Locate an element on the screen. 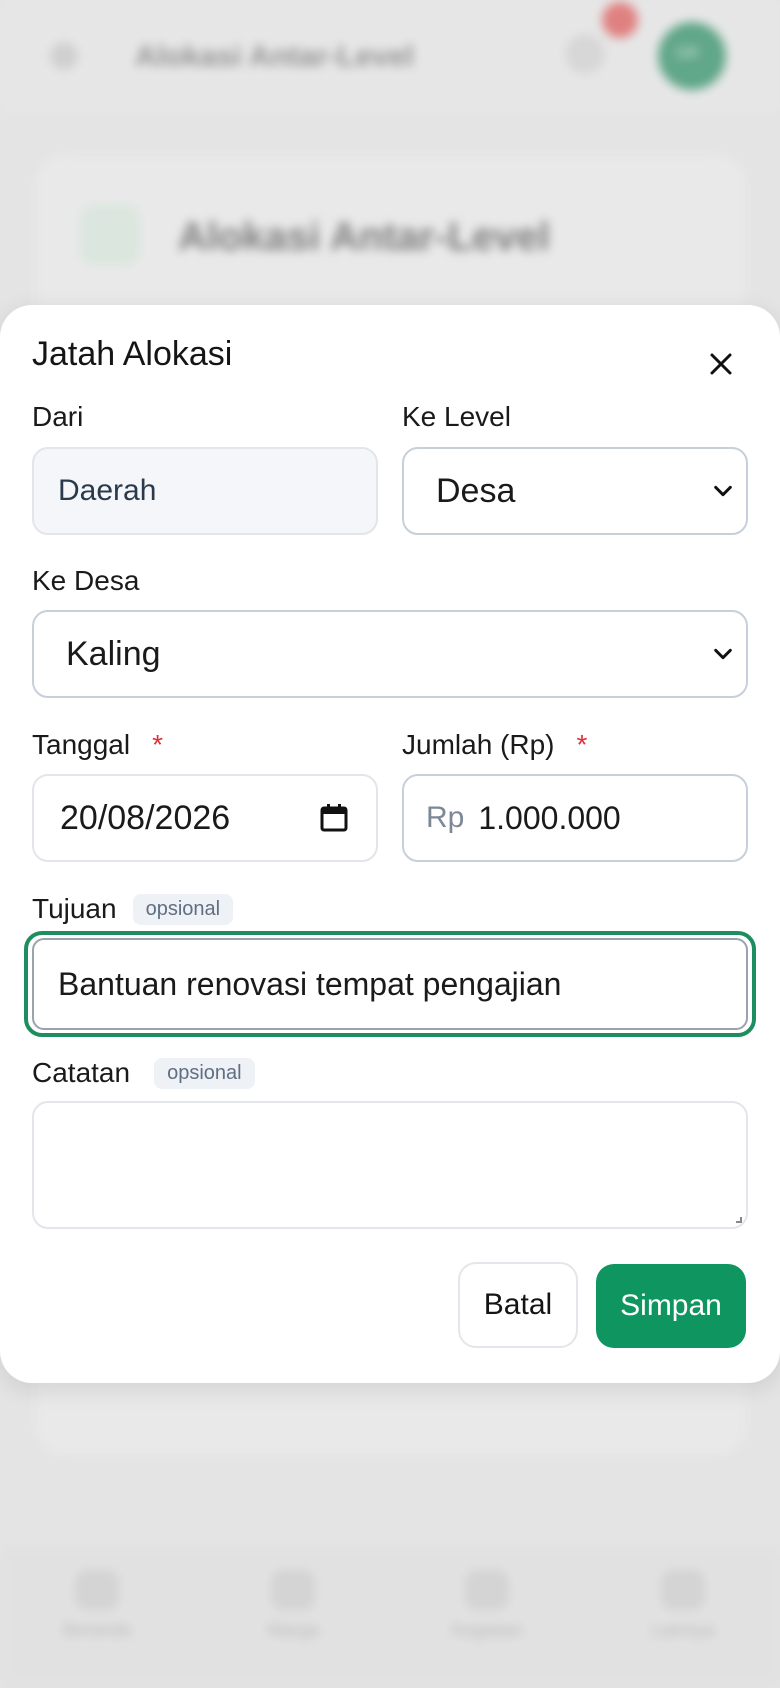 The image size is (780, 1688). tujuan-input: Bantuan renovasi tempat pengajian is located at coordinates (390, 984).